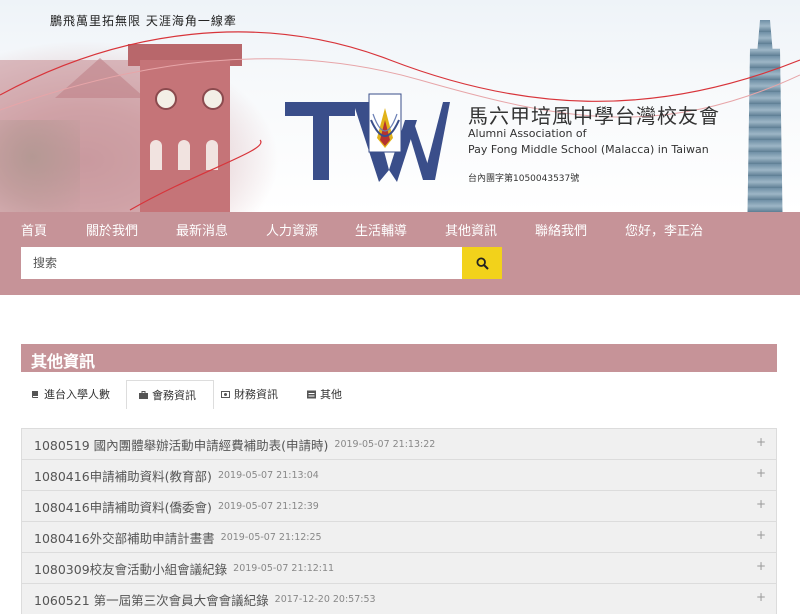 This screenshot has height=614, width=800. I want to click on list-item: 1080416申請補助資料(教育部) 2019-05-07 21:13:04 +, so click(399, 474).